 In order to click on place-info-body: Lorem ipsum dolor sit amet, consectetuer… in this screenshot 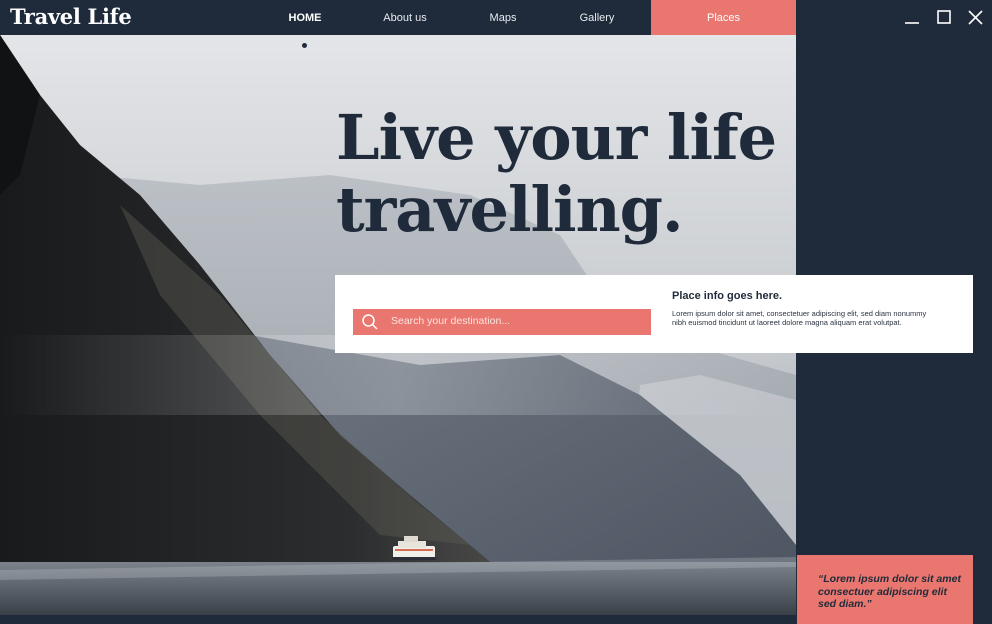, I will do `click(799, 318)`.